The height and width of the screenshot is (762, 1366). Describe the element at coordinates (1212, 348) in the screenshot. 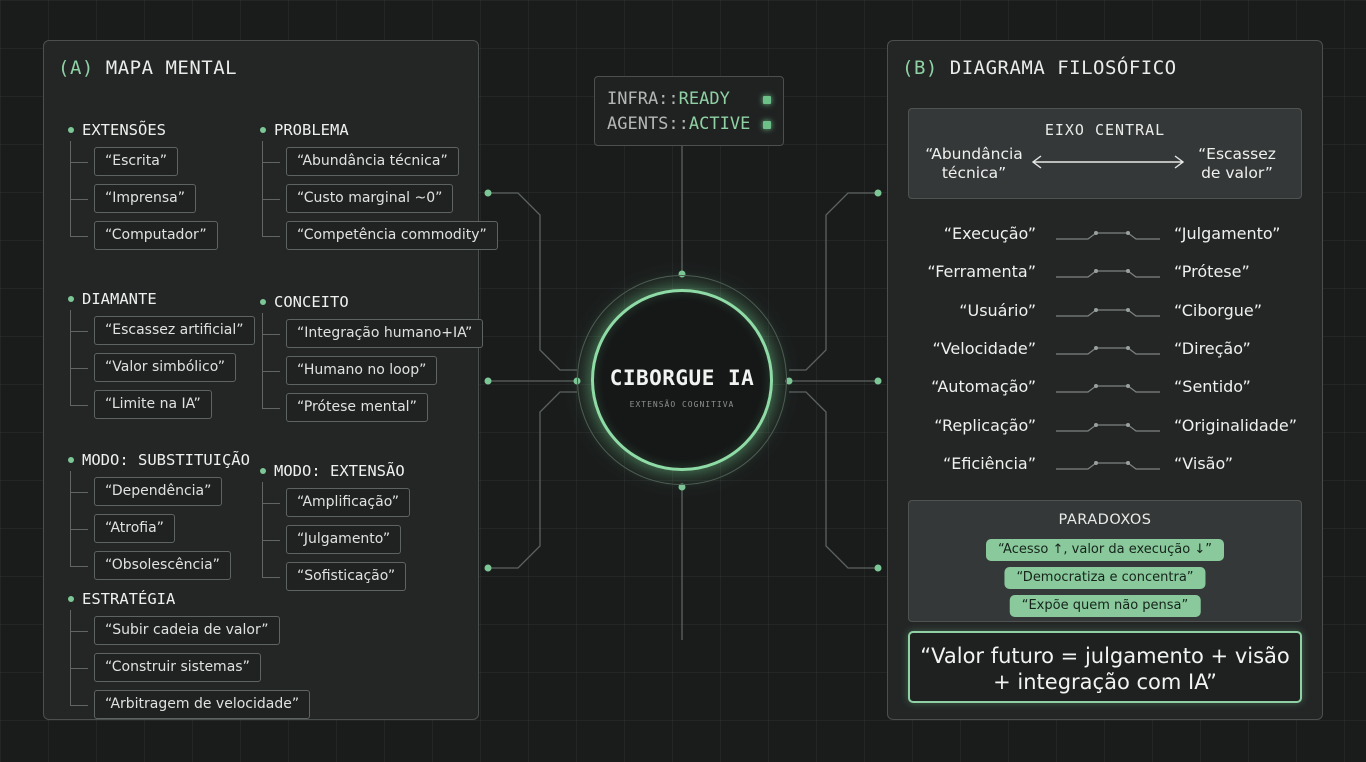

I see `pair-right-label: “Direção”` at that location.